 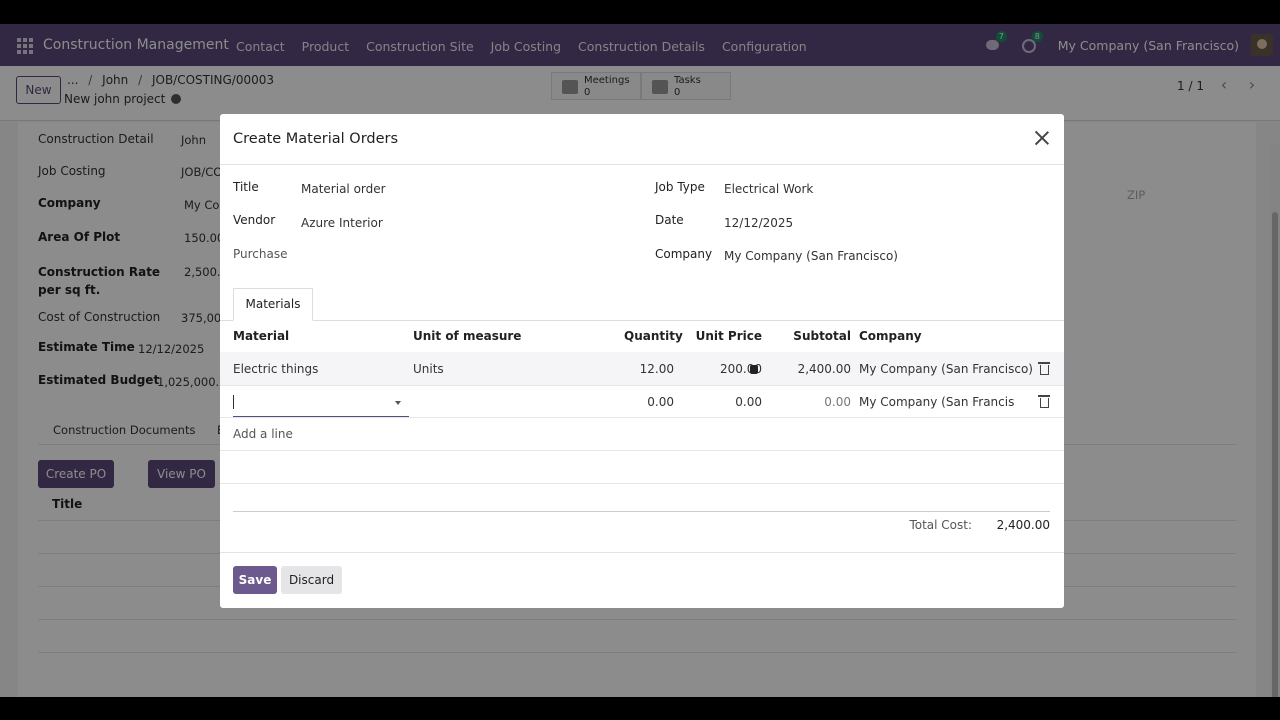 What do you see at coordinates (642, 320) in the screenshot?
I see `tab-divider` at bounding box center [642, 320].